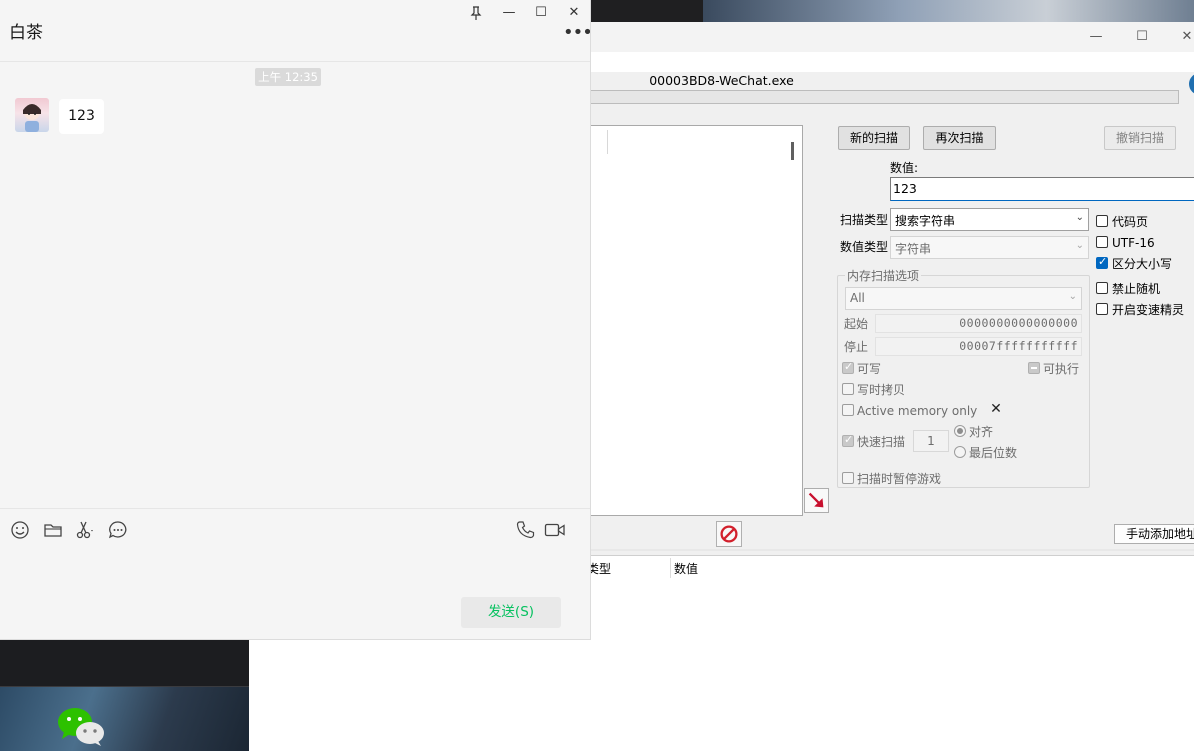  Describe the element at coordinates (696, 320) in the screenshot. I see `scan-results-list` at that location.